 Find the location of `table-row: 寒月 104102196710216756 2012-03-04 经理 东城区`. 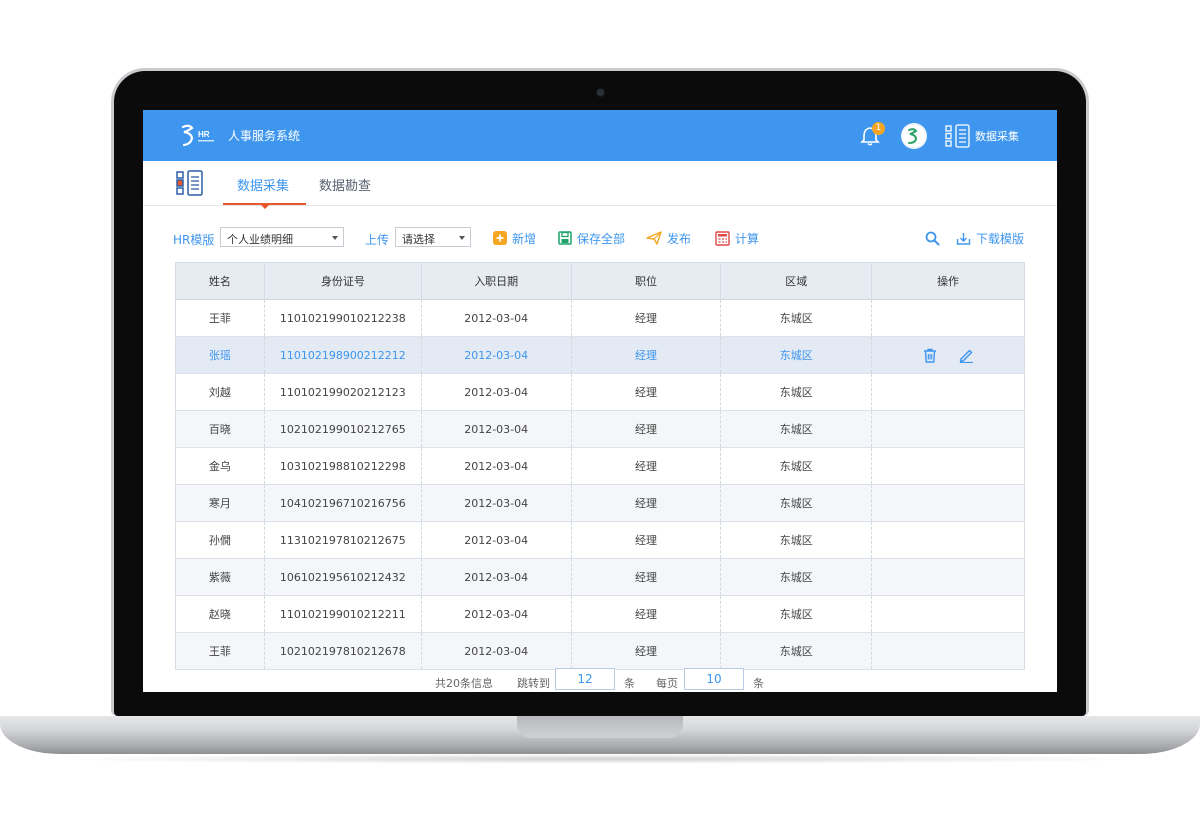

table-row: 寒月 104102196710216756 2012-03-04 经理 东城区 is located at coordinates (600, 503).